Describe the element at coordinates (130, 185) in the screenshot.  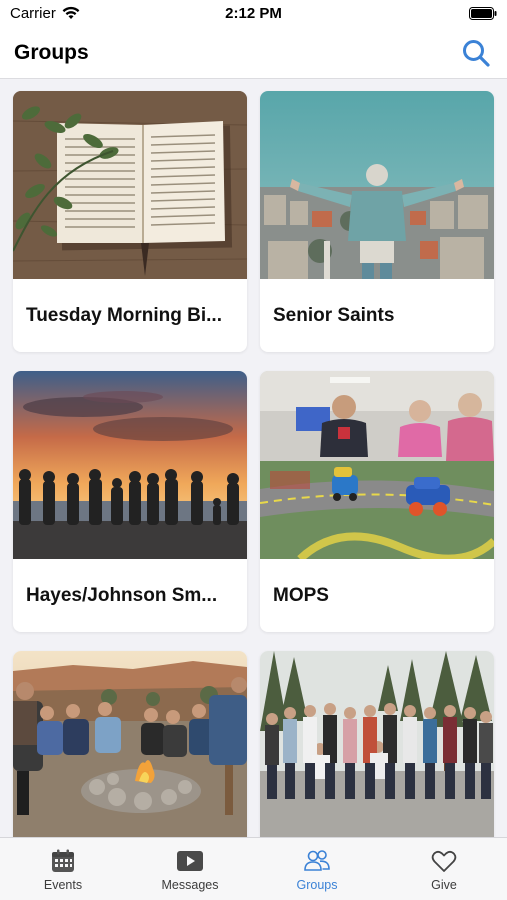
I see `group-photo-bible` at that location.